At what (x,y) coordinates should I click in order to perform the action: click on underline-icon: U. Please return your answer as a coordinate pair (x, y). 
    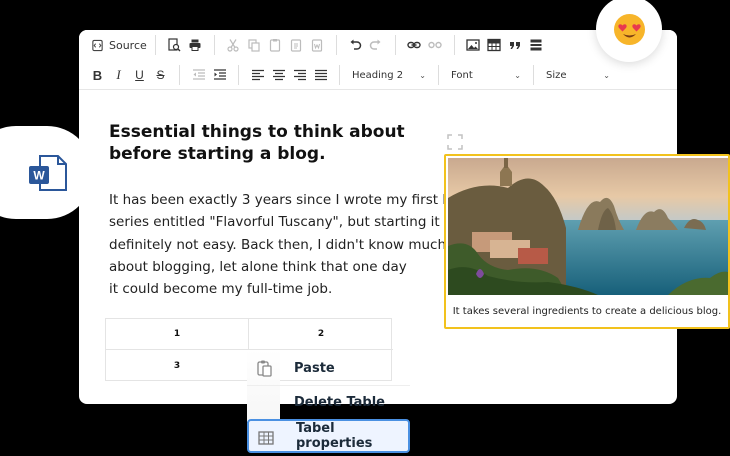
    Looking at the image, I should click on (140, 75).